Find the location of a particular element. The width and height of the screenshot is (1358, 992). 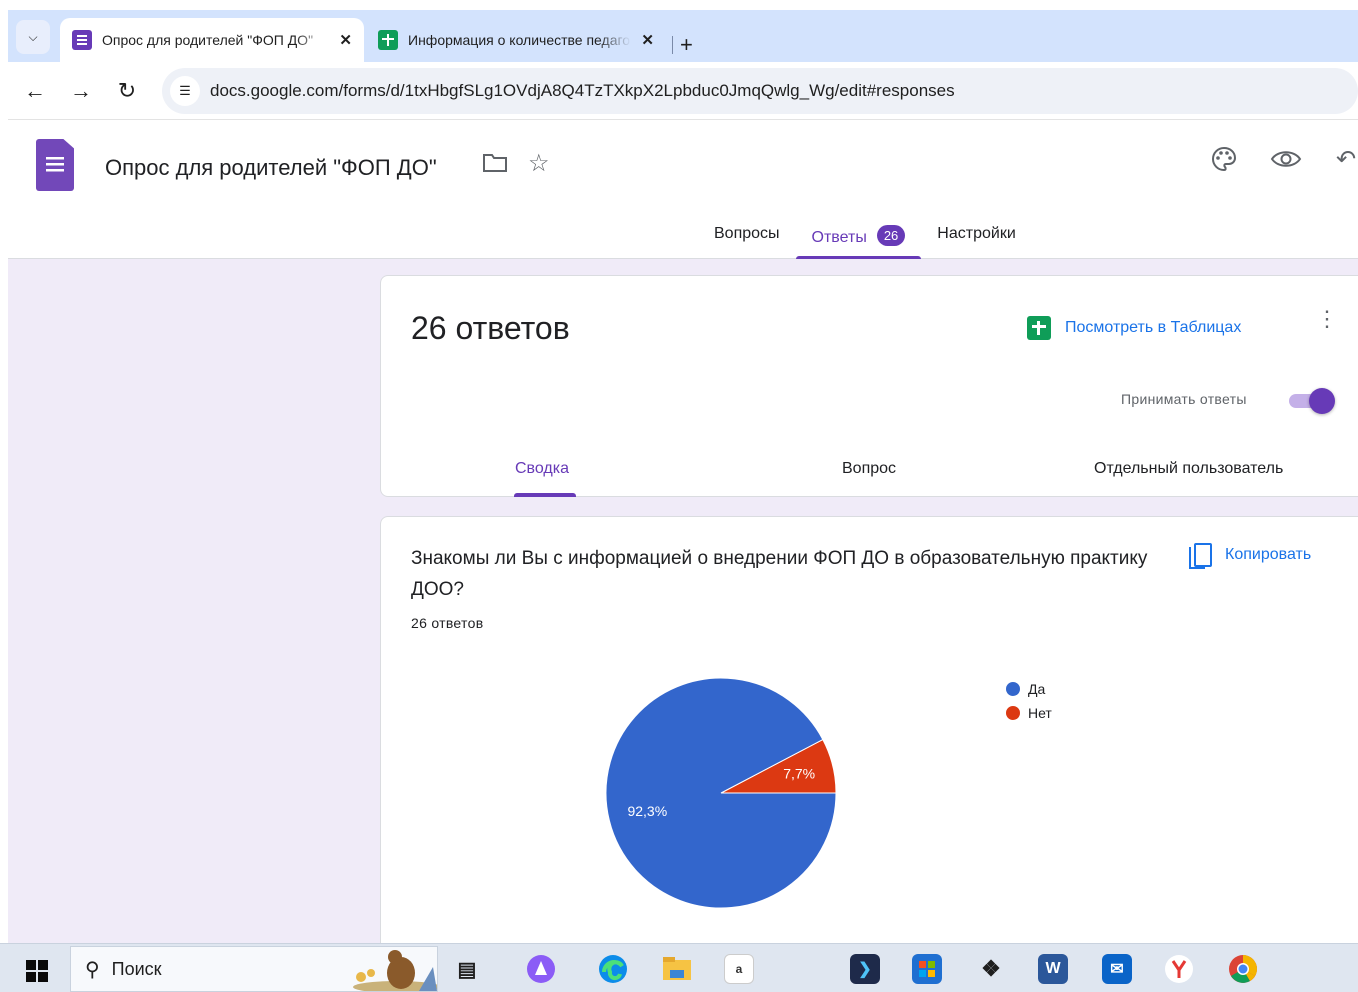

alice-icon is located at coordinates (541, 969).